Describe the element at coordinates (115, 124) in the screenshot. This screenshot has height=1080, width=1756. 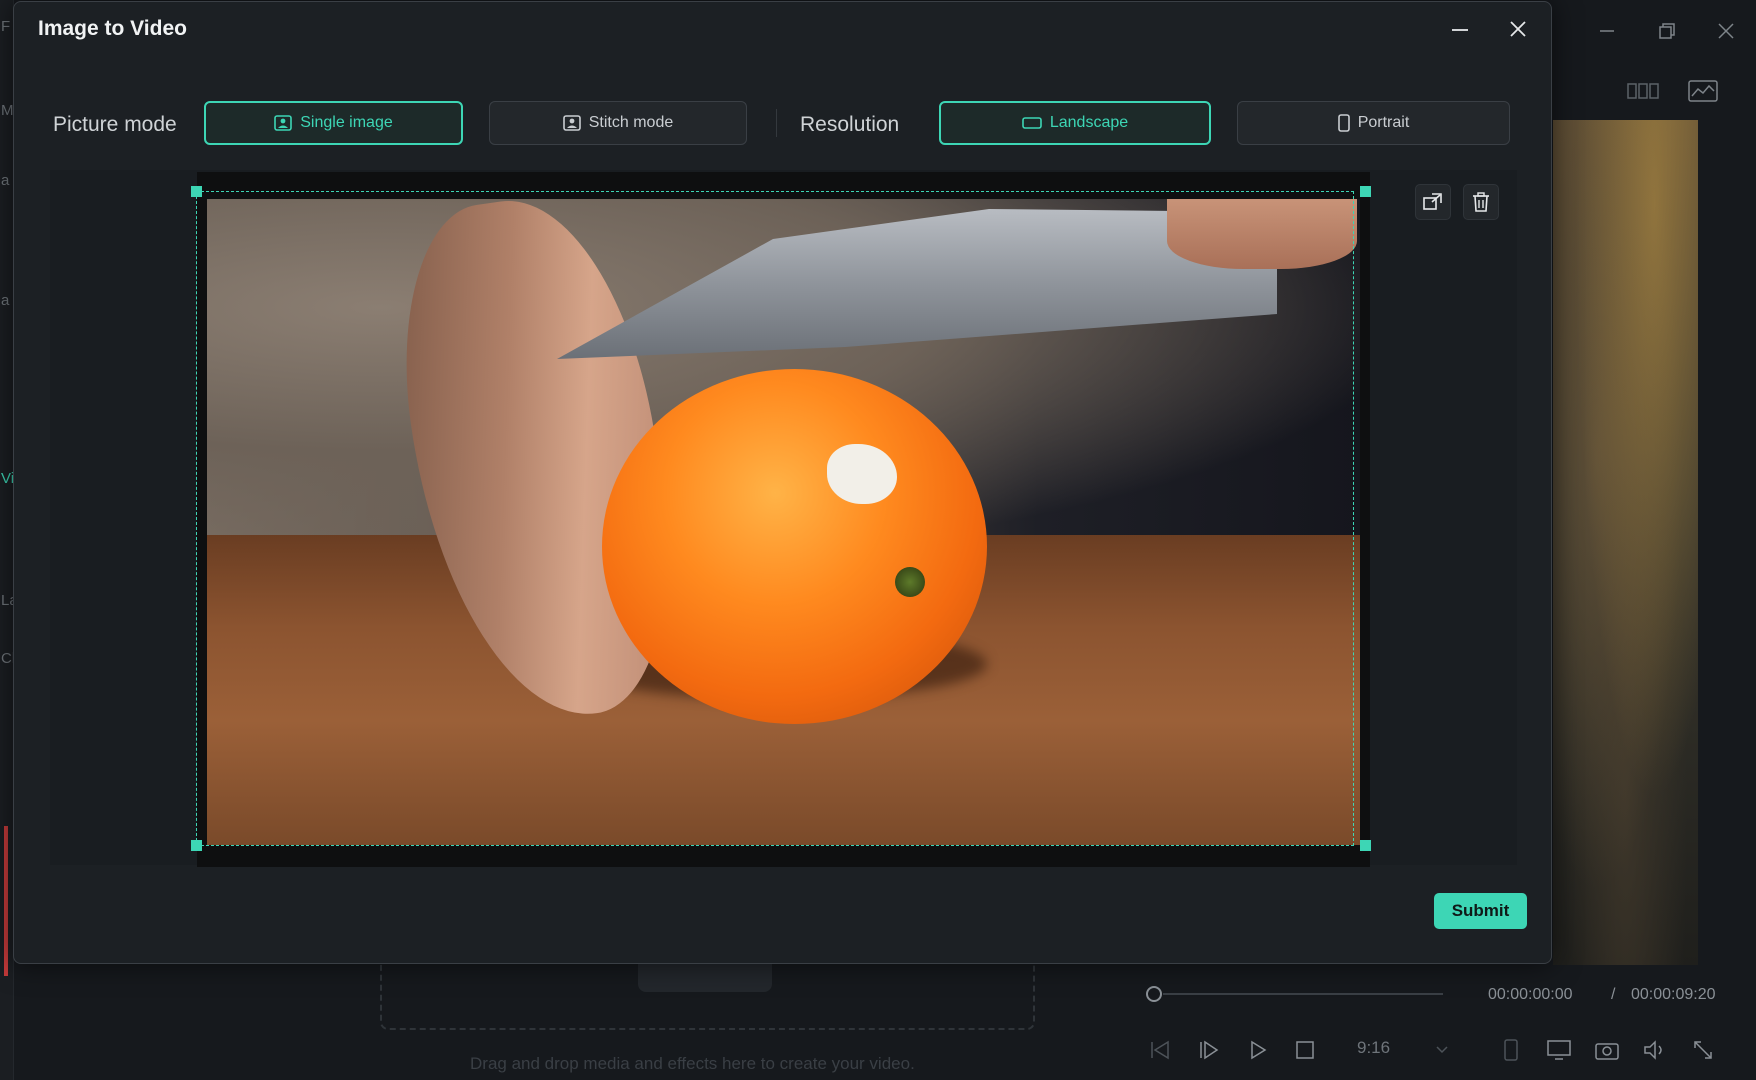
I see `picture-mode-label: Picture mode` at that location.